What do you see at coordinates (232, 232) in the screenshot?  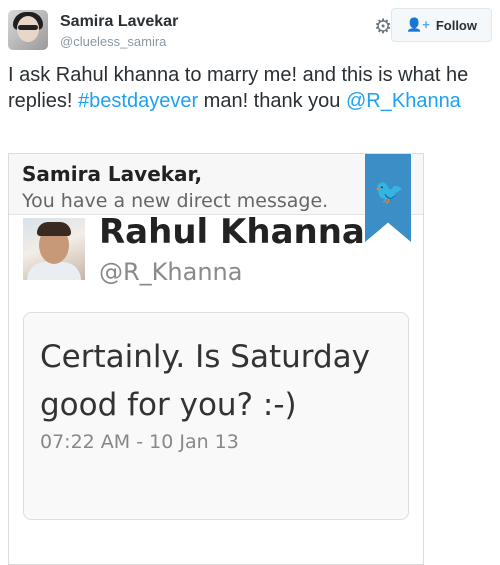 I see `sender-name: Rahul Khanna` at bounding box center [232, 232].